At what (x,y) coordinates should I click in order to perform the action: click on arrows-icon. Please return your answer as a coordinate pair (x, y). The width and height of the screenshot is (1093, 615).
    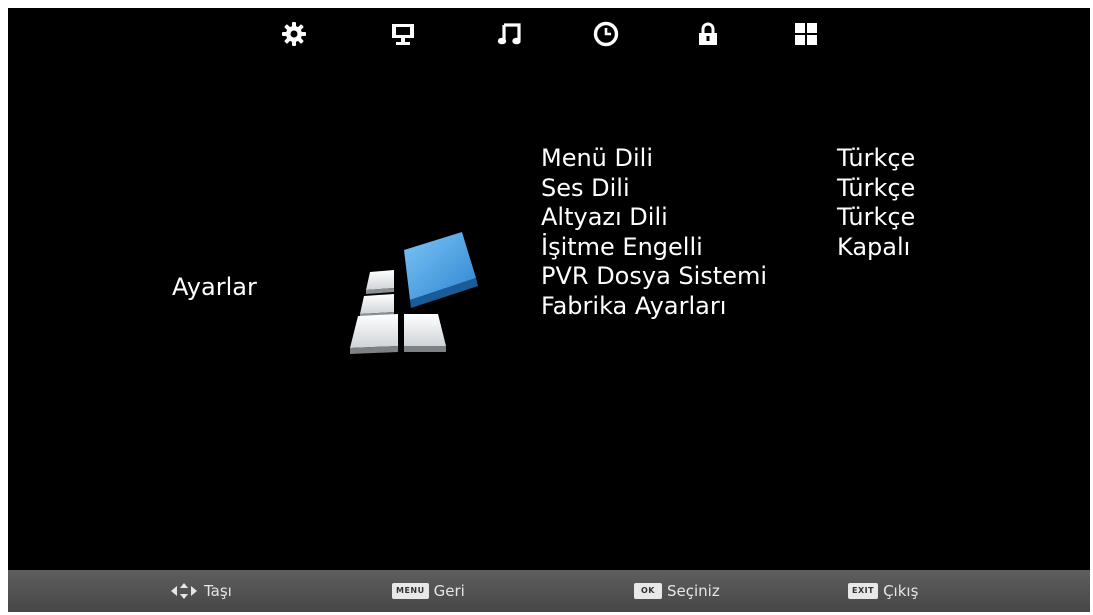
    Looking at the image, I should click on (184, 591).